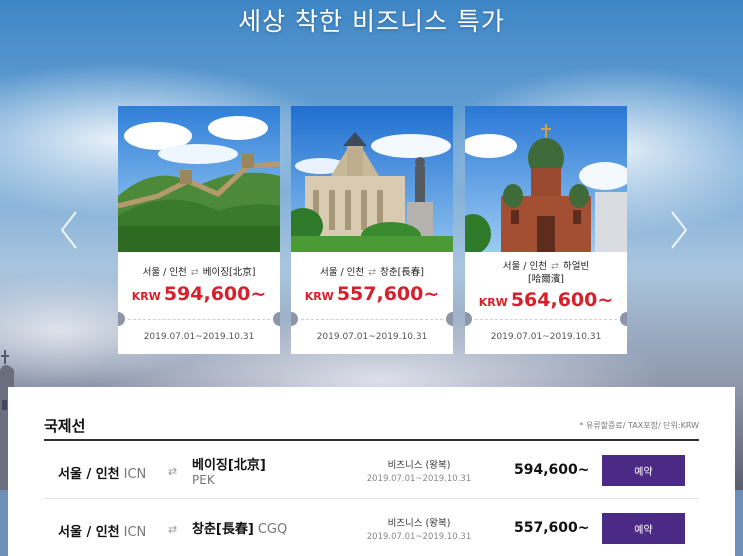 This screenshot has height=556, width=743. I want to click on chevron-left-icon, so click(69, 230).